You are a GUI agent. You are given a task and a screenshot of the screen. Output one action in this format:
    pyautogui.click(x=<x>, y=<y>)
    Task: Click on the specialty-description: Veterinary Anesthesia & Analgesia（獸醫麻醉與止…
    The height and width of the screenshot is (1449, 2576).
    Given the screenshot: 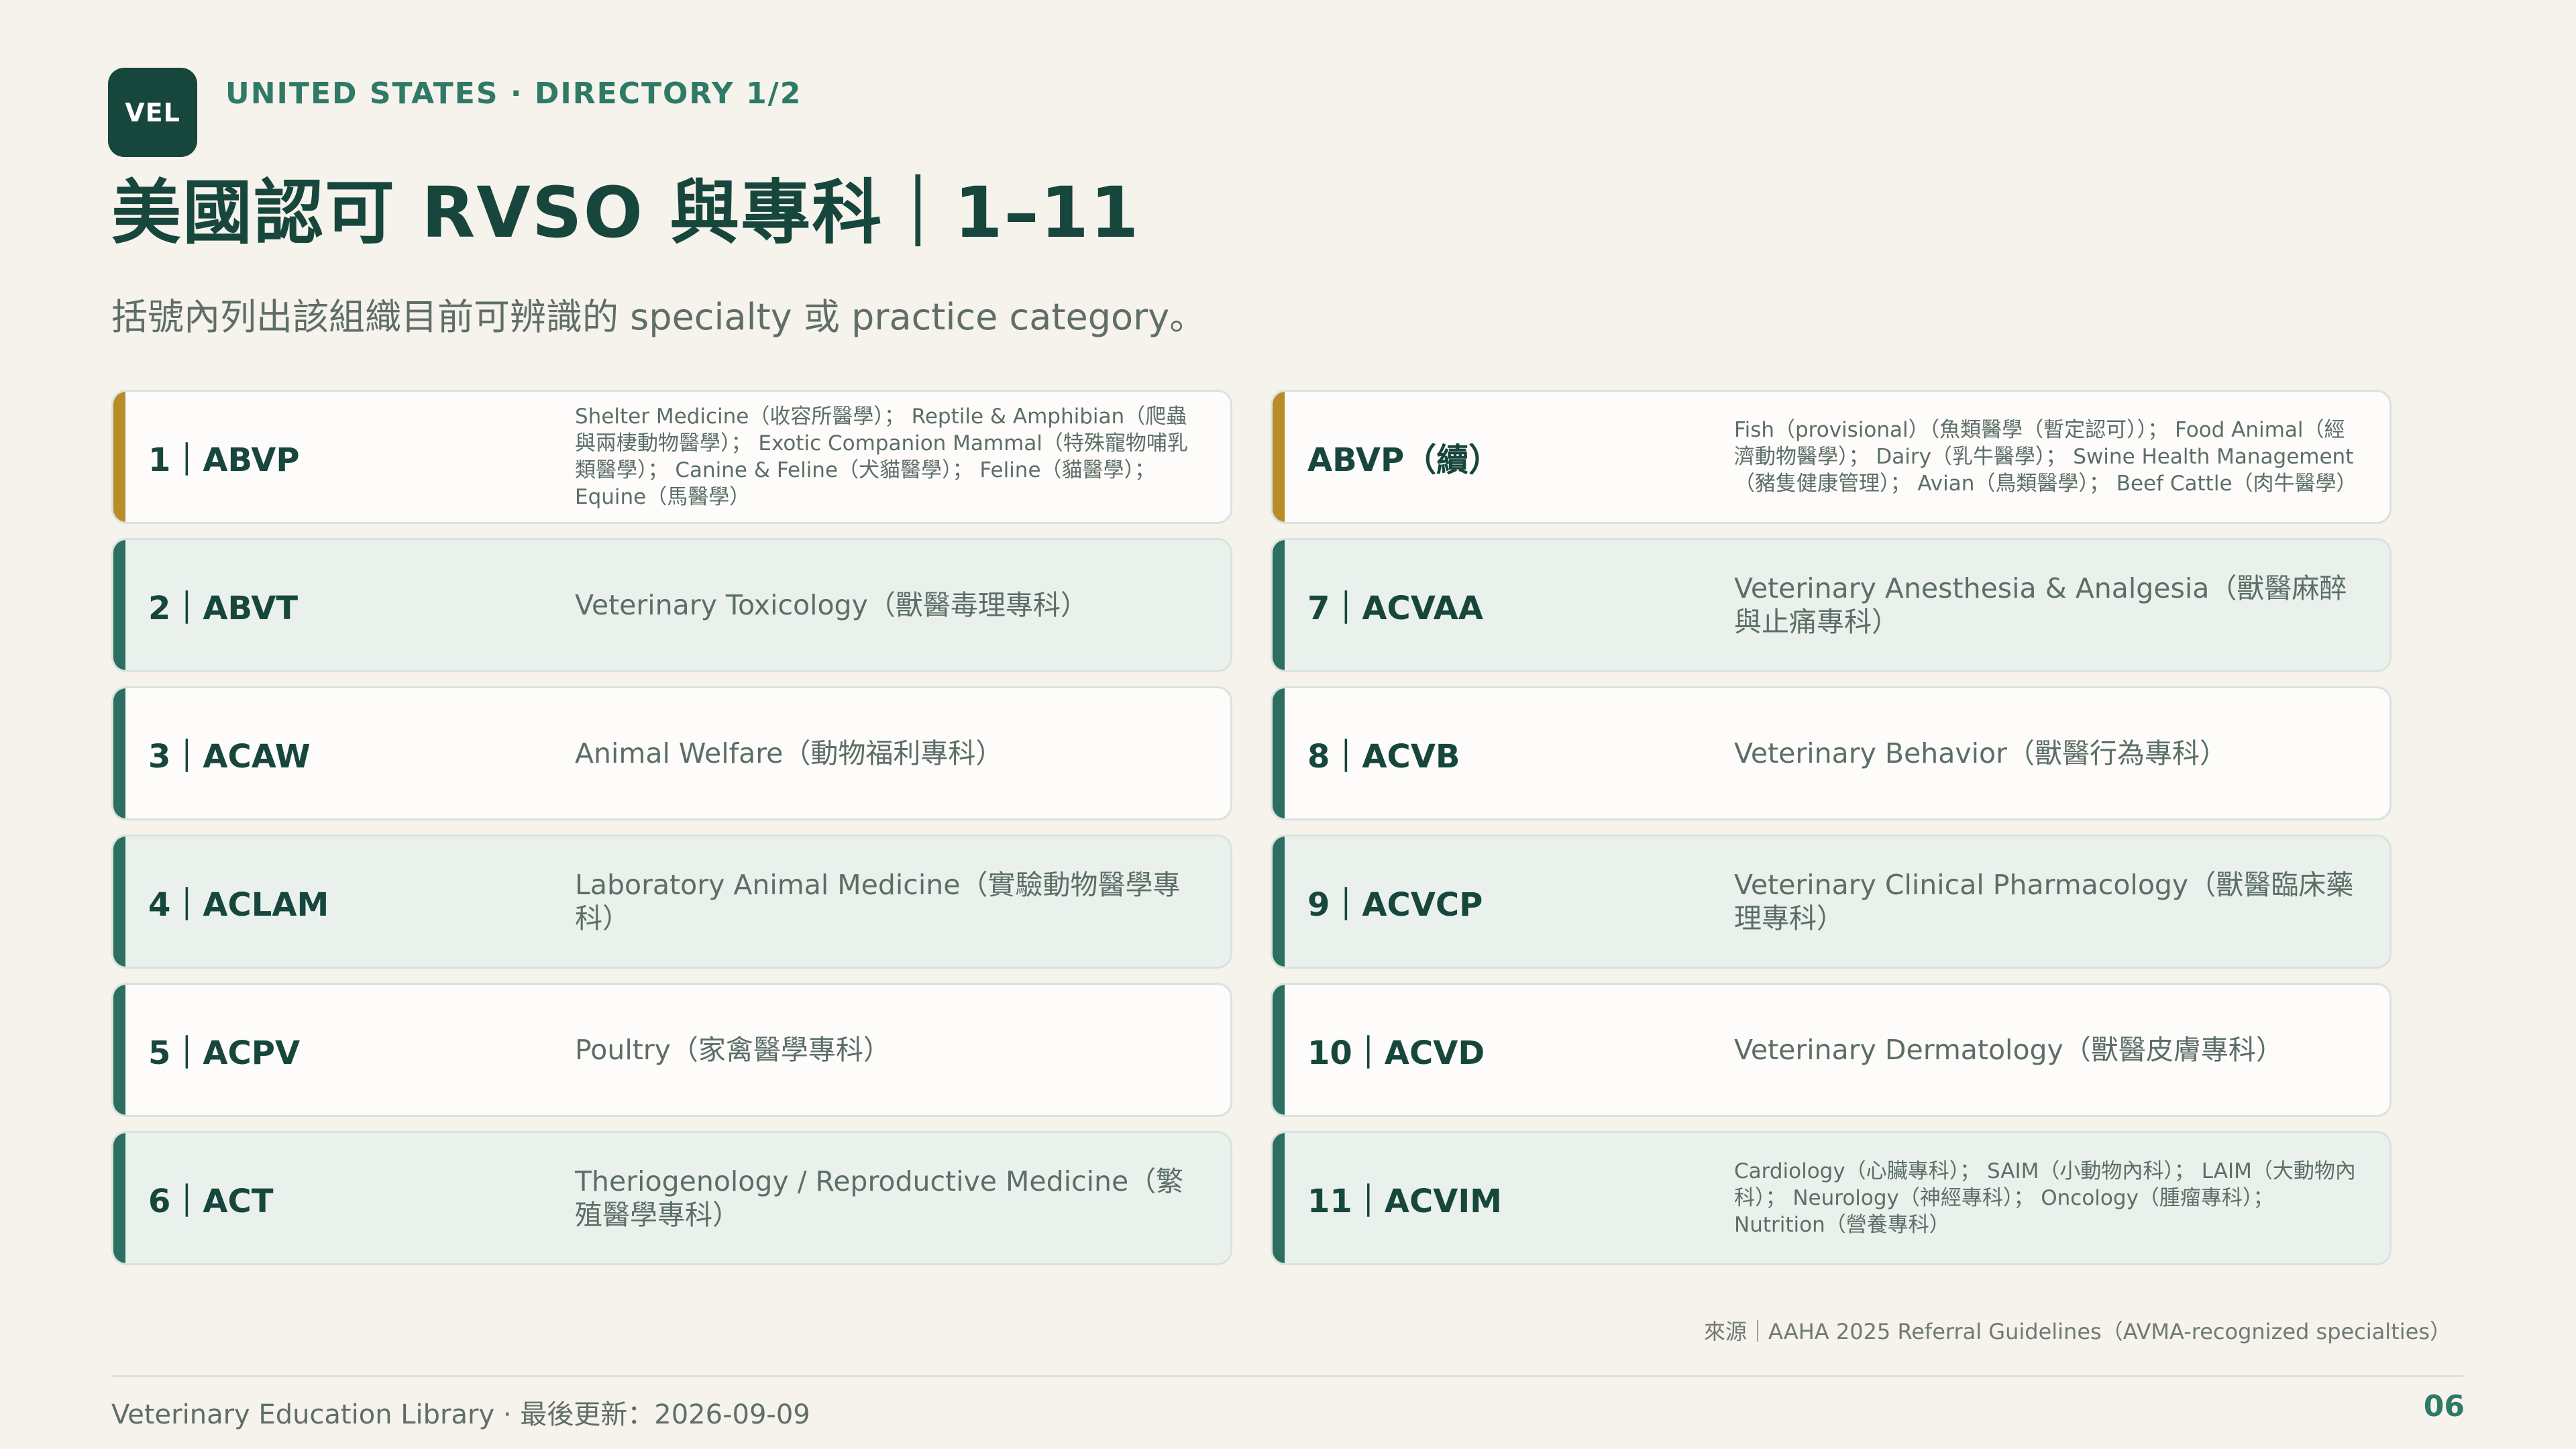 What is the action you would take?
    pyautogui.click(x=2040, y=605)
    